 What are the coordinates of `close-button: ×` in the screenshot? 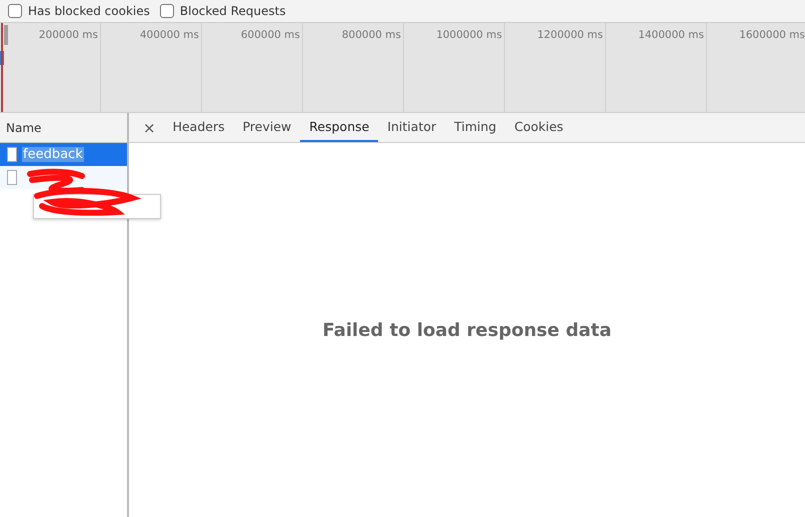 It's located at (149, 127).